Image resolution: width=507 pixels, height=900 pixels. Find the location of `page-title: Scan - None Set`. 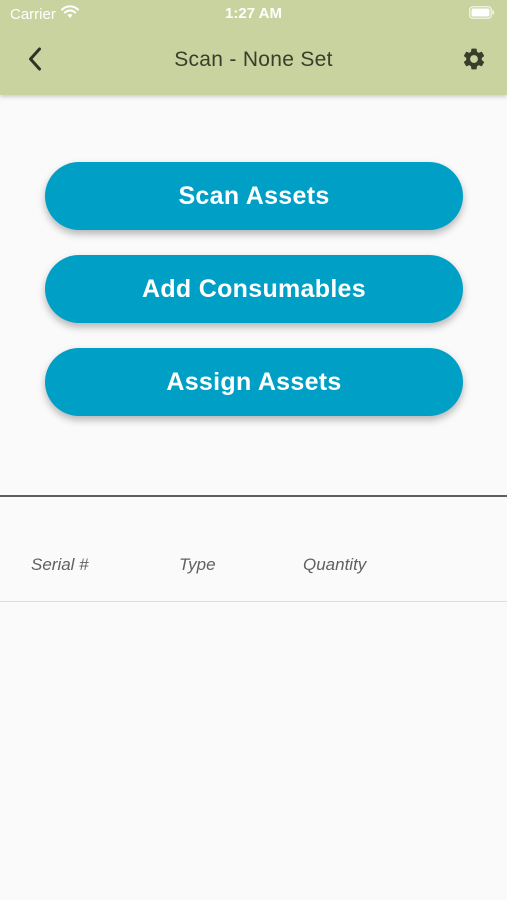

page-title: Scan - None Set is located at coordinates (253, 59).